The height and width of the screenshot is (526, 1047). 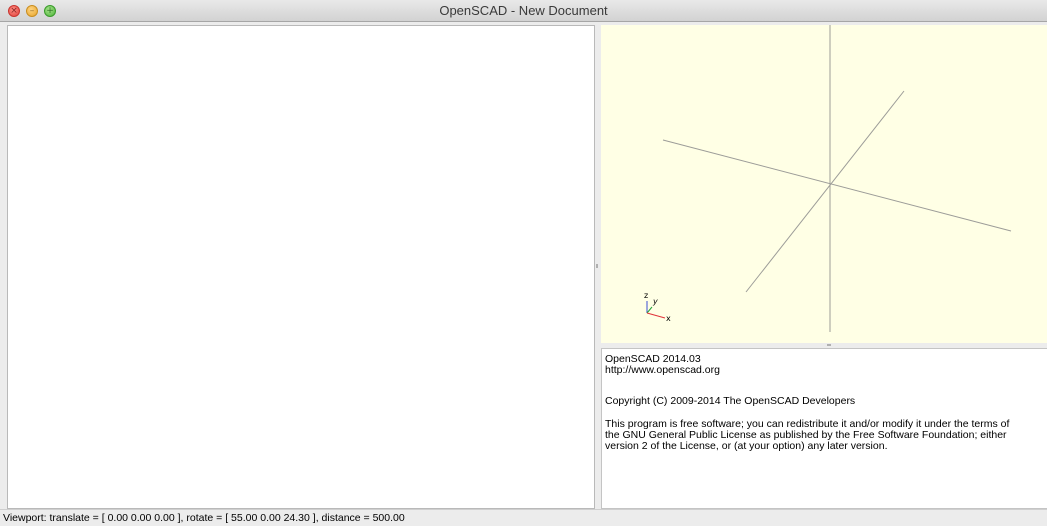 What do you see at coordinates (668, 318) in the screenshot?
I see `widget-x-label: x` at bounding box center [668, 318].